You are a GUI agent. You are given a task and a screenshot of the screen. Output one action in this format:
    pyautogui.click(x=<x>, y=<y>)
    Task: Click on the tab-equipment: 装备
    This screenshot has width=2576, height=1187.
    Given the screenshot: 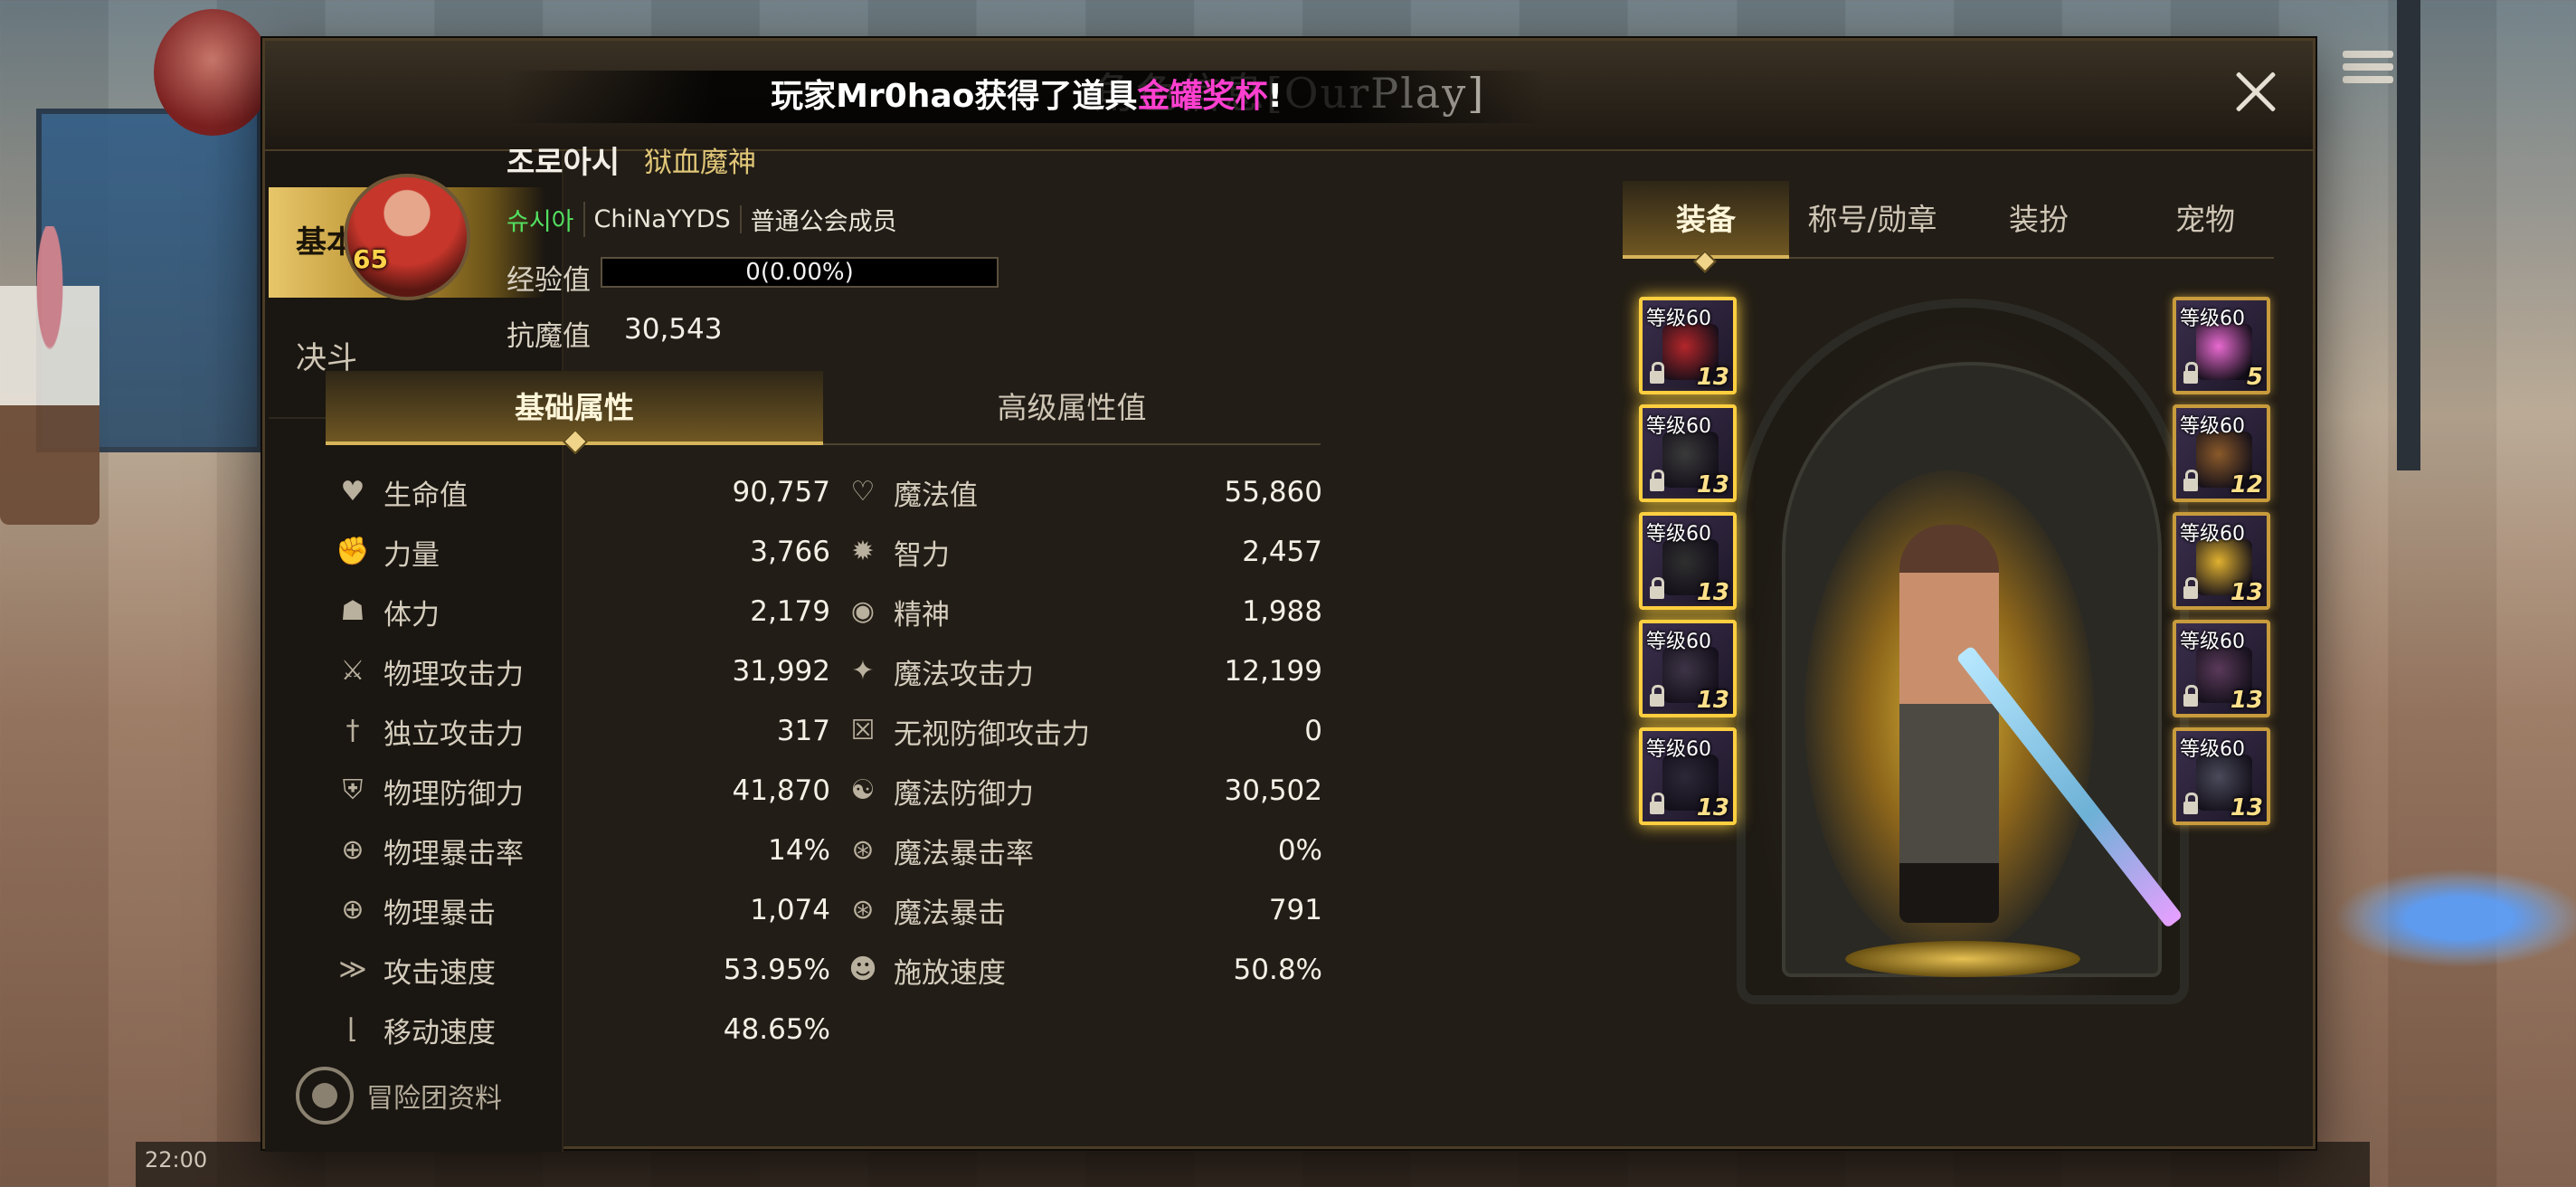 What is the action you would take?
    pyautogui.click(x=1706, y=220)
    